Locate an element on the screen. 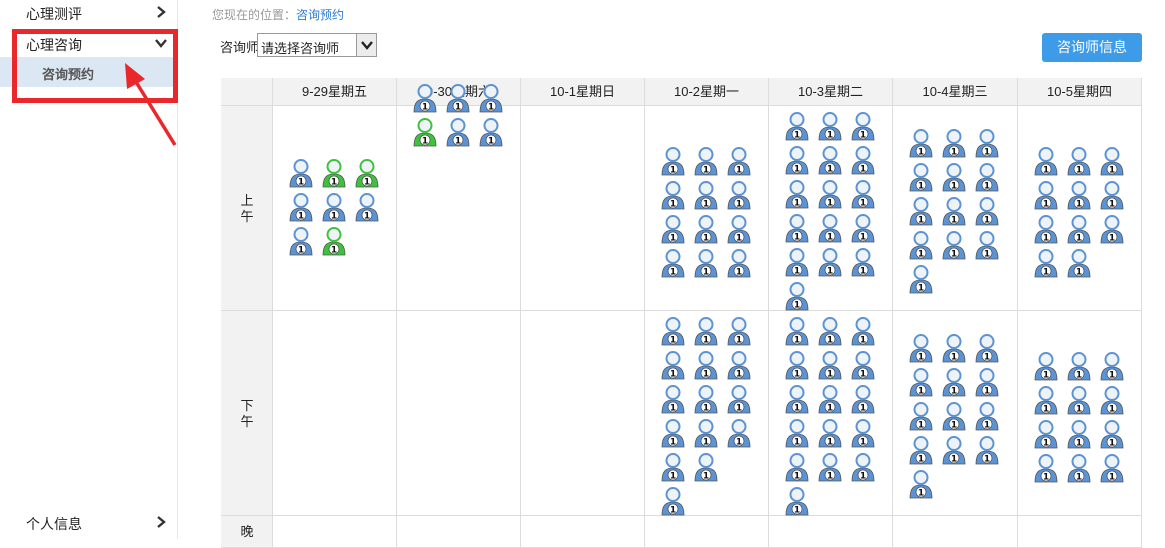 The width and height of the screenshot is (1165, 548). counselor-info-button: 咨询师信息 is located at coordinates (1092, 47).